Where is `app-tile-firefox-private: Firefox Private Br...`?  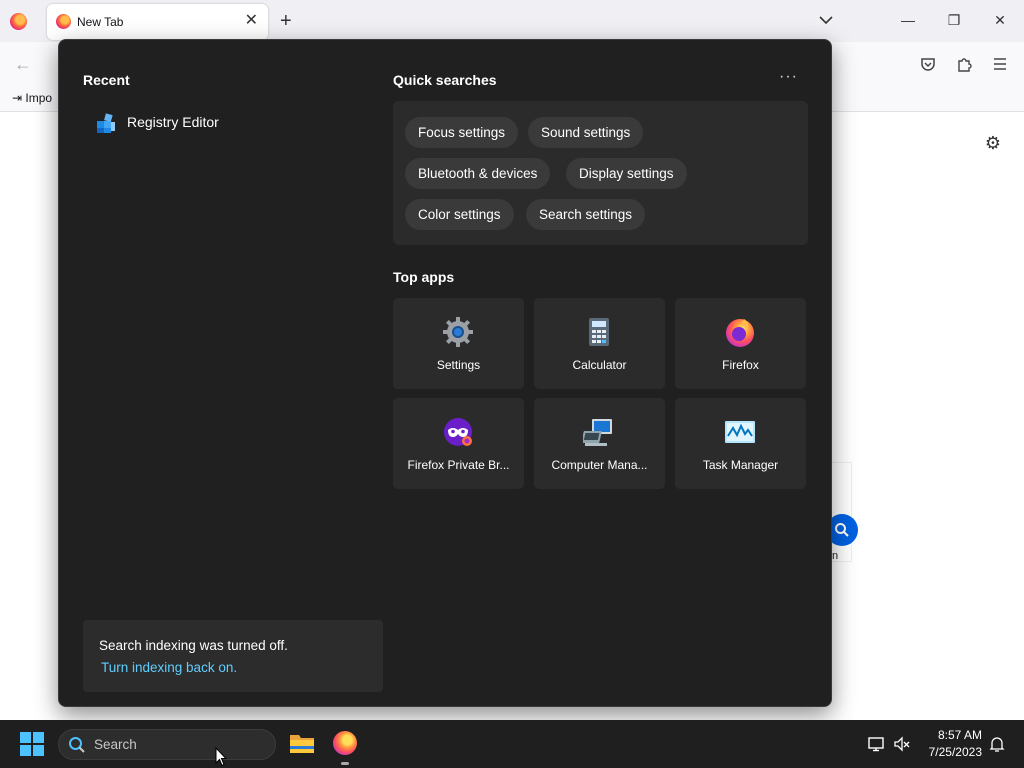 app-tile-firefox-private: Firefox Private Br... is located at coordinates (458, 443).